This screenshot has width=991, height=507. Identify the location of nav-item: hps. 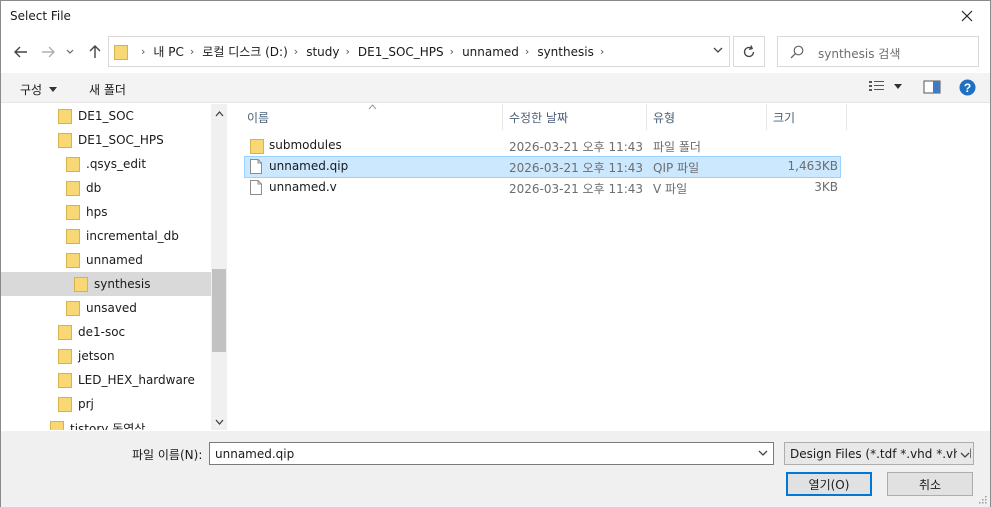
(86, 212).